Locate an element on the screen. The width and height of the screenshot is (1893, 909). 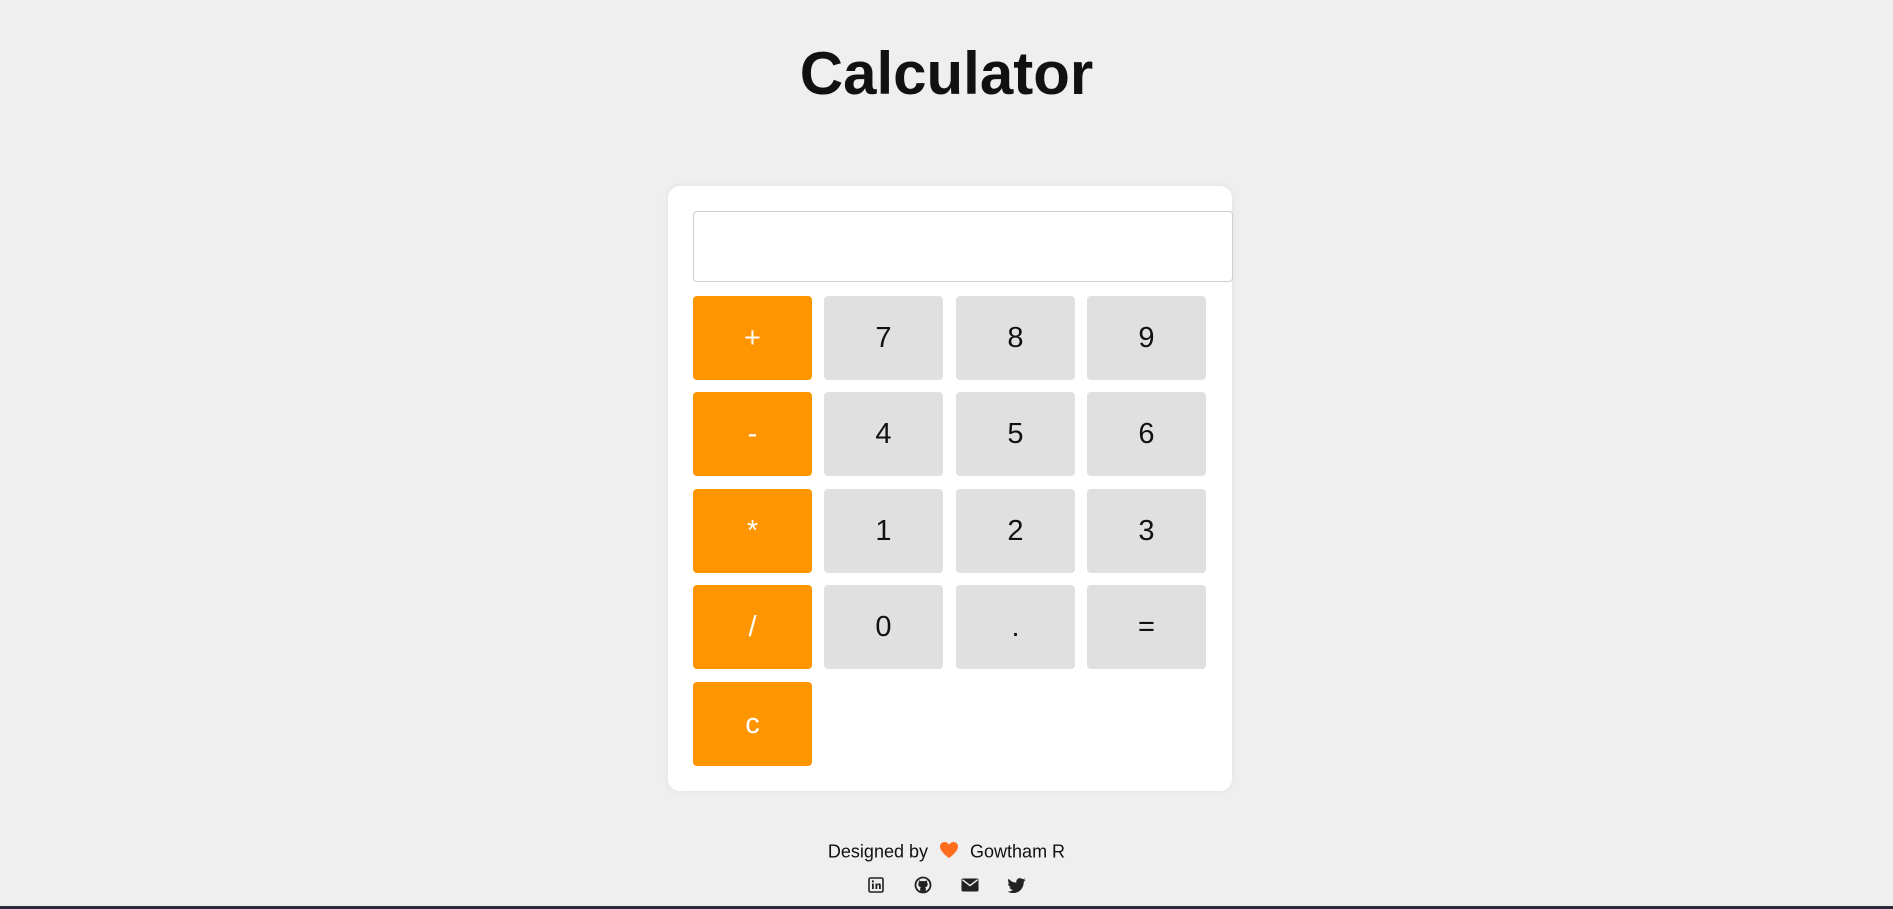
footer-credit: Designed by Gowtham R is located at coordinates (946, 852).